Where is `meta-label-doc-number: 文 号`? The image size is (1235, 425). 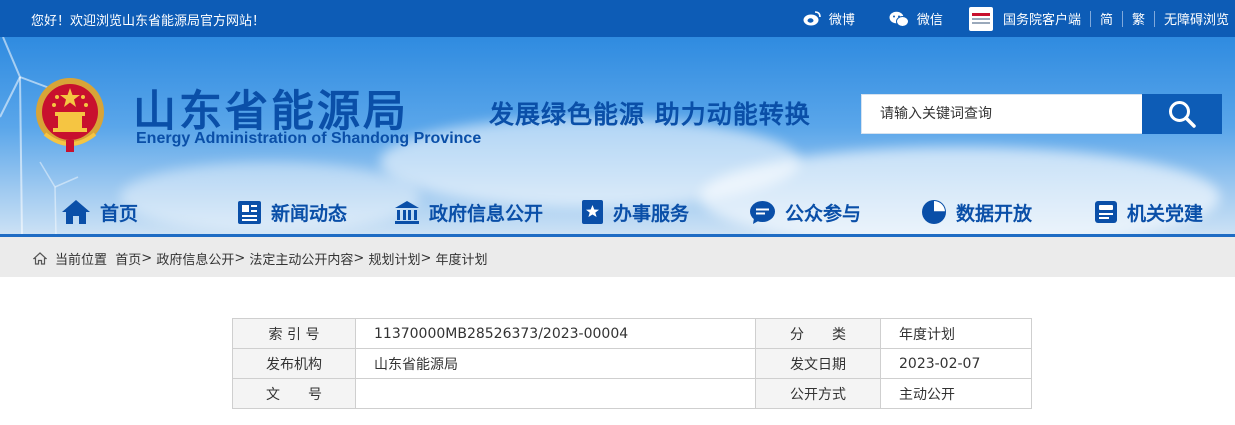
meta-label-doc-number: 文 号 is located at coordinates (294, 393).